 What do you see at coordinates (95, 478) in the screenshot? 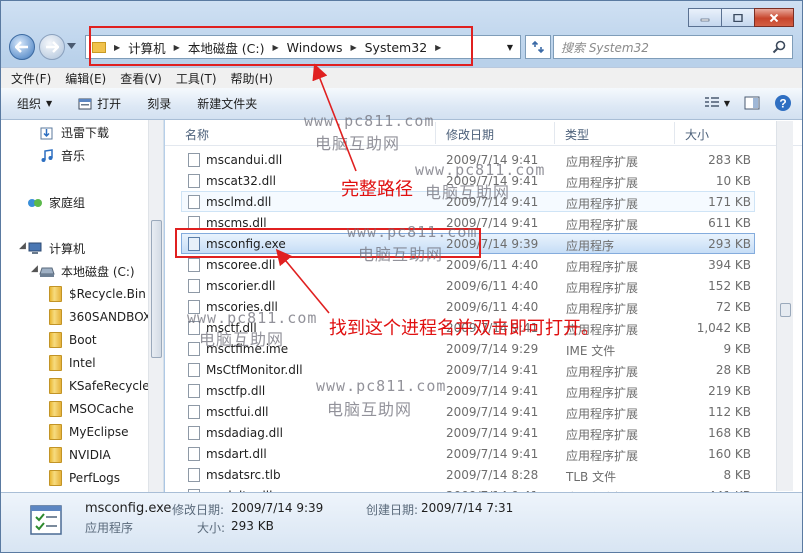
I see `nav-folder-label: PerfLogs` at bounding box center [95, 478].